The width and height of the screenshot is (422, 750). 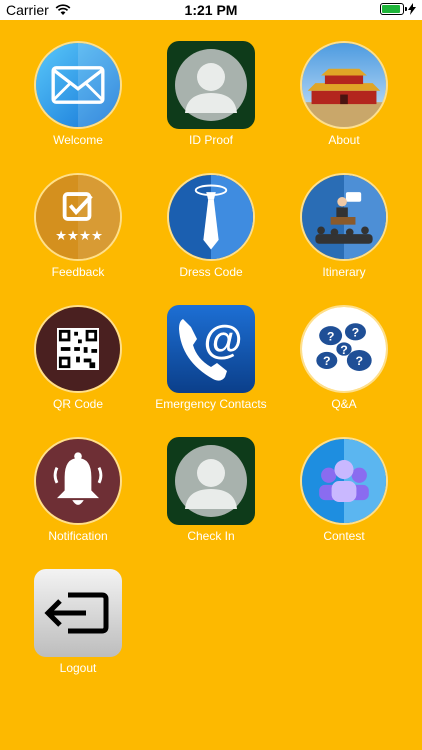 I want to click on qr-code-tile: QR Code, so click(x=78, y=358).